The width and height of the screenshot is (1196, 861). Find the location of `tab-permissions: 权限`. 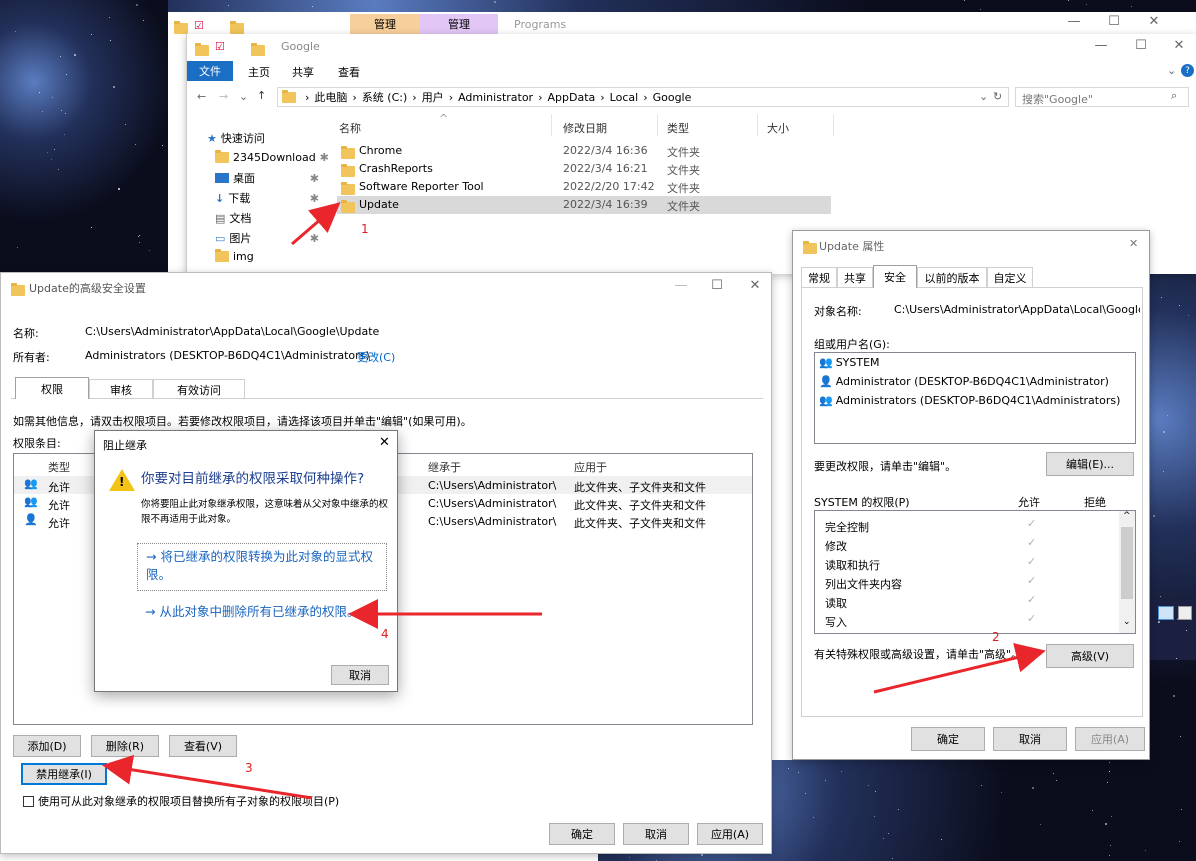

tab-permissions: 权限 is located at coordinates (52, 388).